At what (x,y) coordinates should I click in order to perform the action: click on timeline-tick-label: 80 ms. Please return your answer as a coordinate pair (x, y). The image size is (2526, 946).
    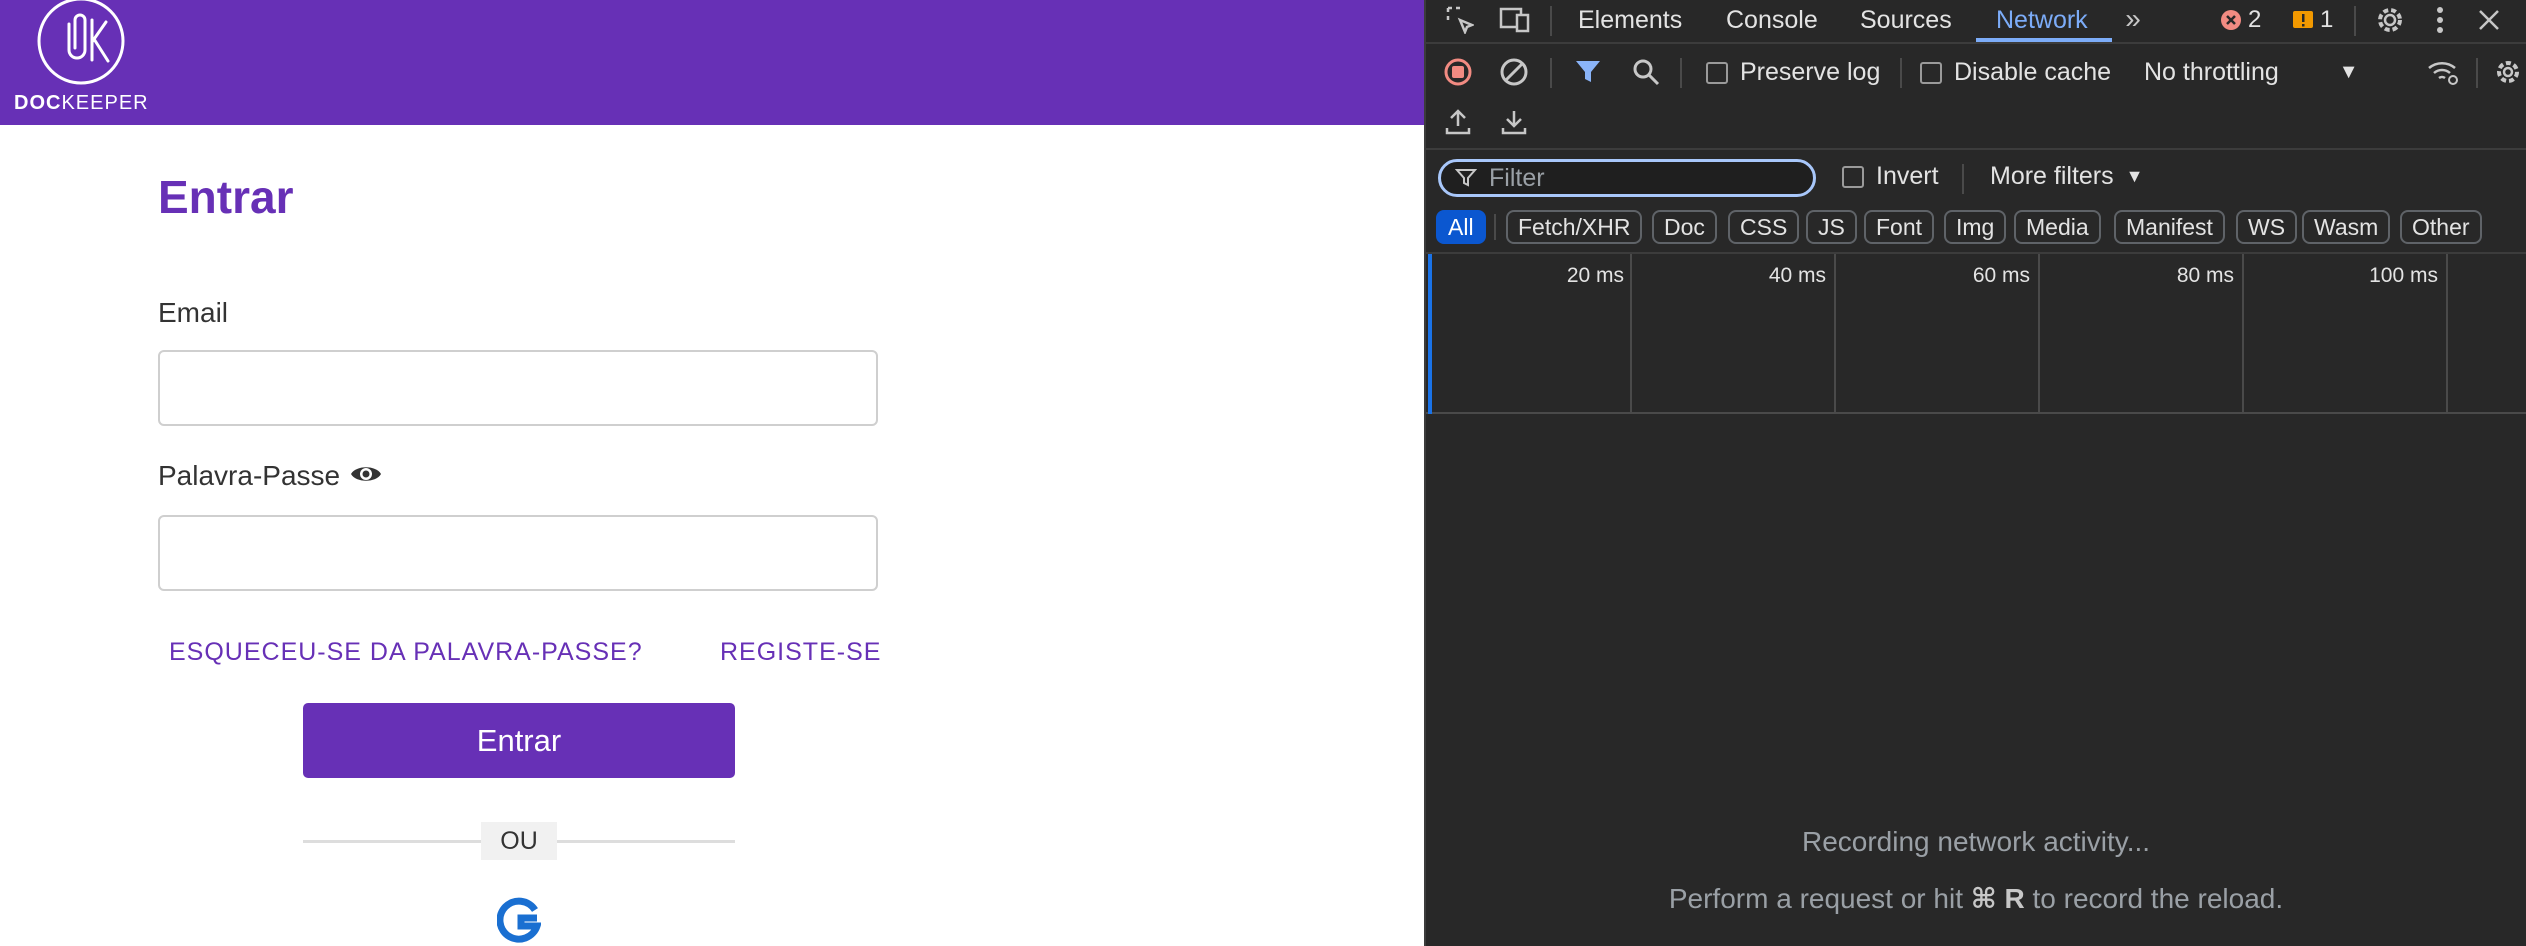
    Looking at the image, I should click on (2205, 275).